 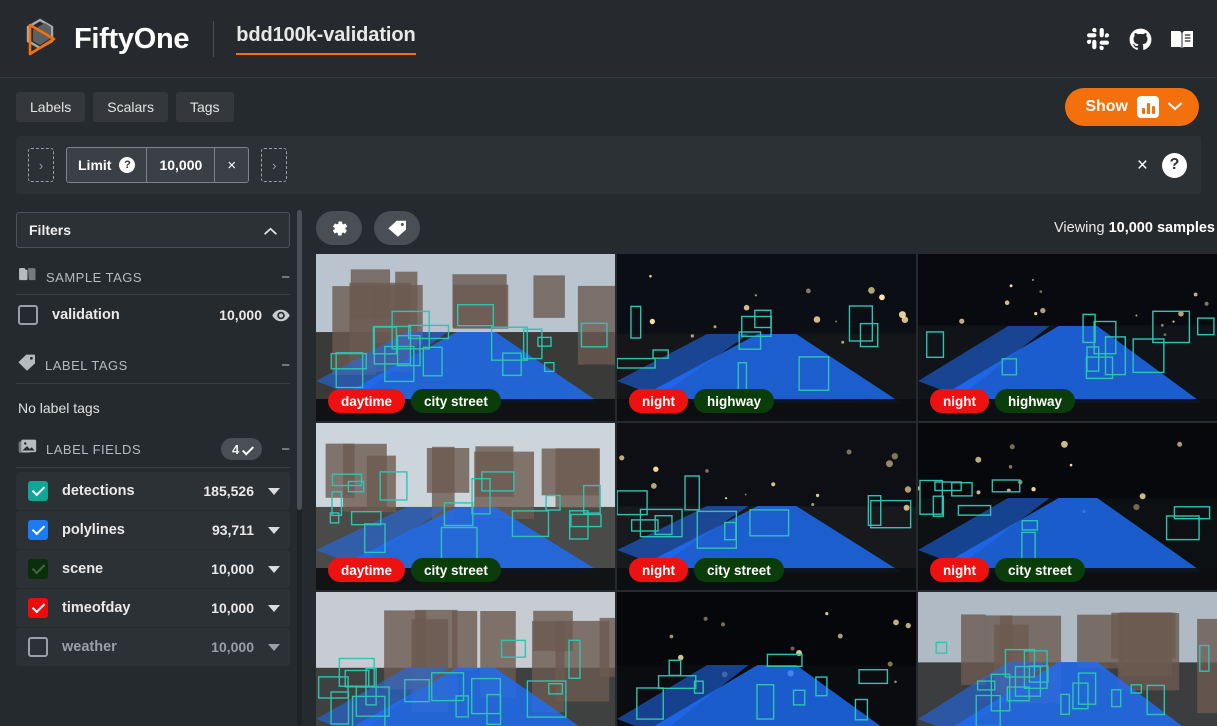 What do you see at coordinates (766, 228) in the screenshot?
I see `grid-toolbar: Viewing 10,000 samples` at bounding box center [766, 228].